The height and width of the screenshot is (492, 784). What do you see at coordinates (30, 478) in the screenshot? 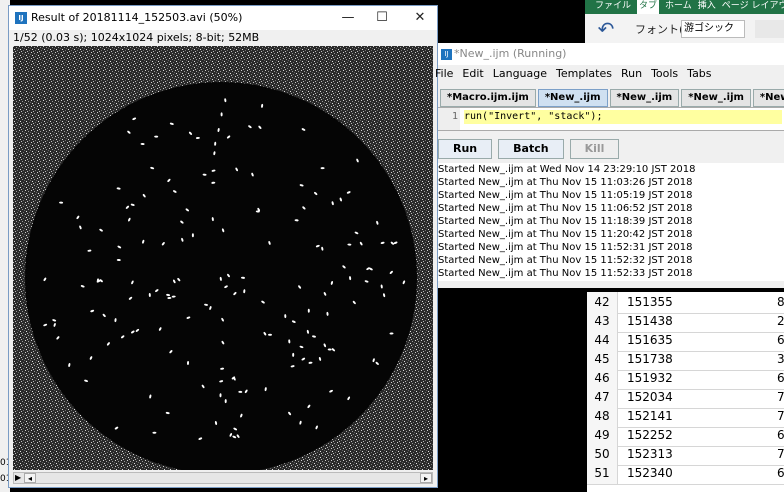
I see `scroll-left-arrow: ◂` at bounding box center [30, 478].